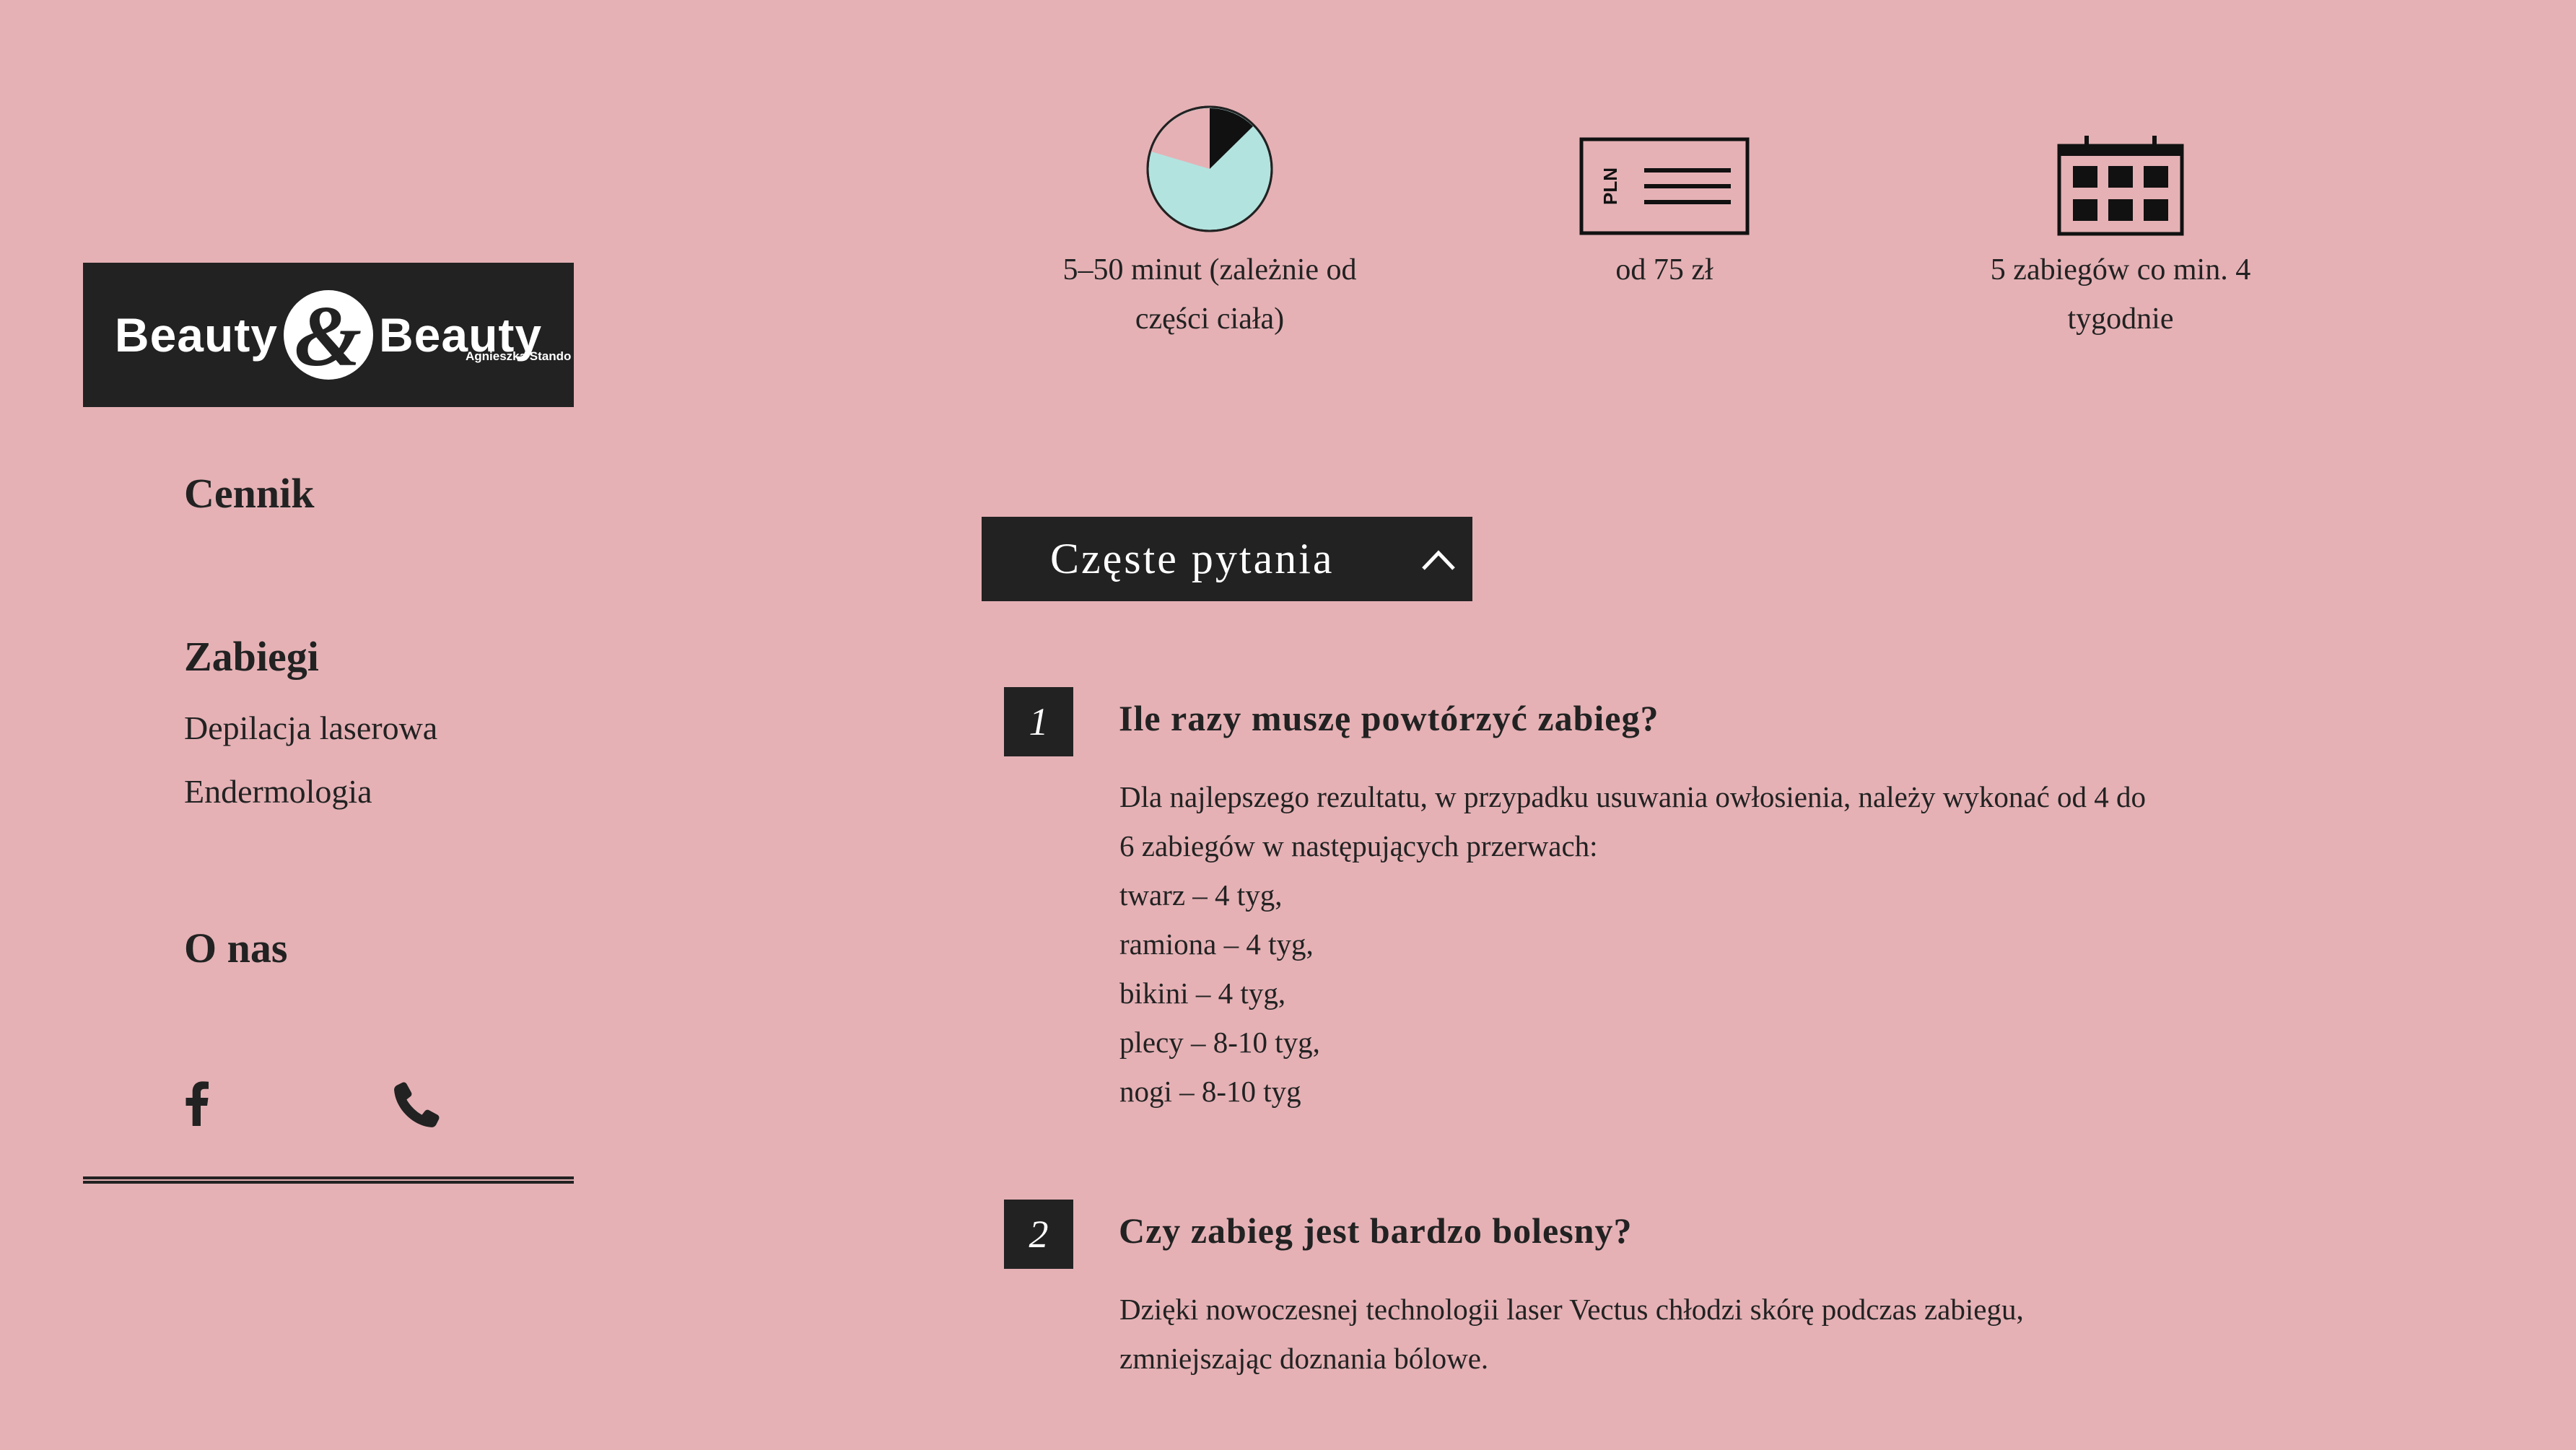 Image resolution: width=2576 pixels, height=1450 pixels. I want to click on answer-1-line: twarz – 4 tyg,, so click(1201, 895).